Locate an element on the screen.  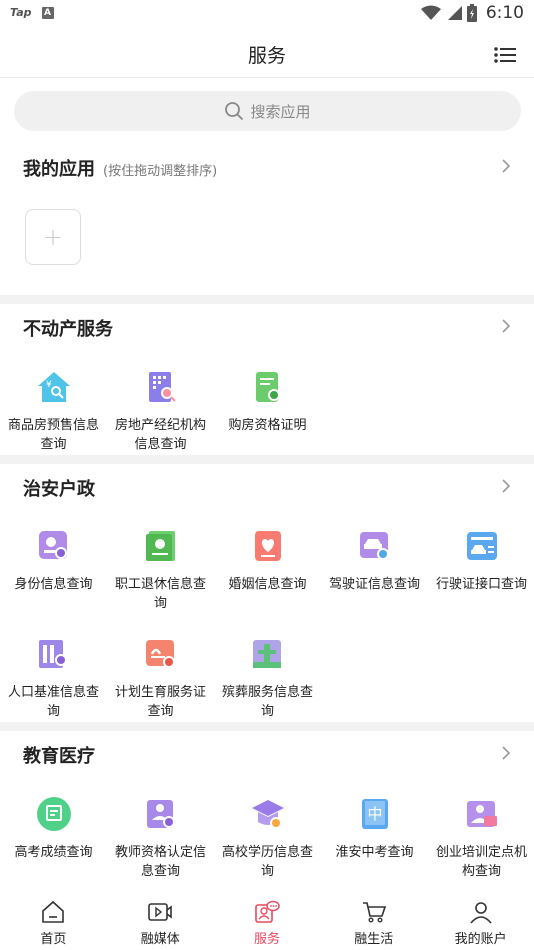
page-title: 服务 is located at coordinates (266, 56).